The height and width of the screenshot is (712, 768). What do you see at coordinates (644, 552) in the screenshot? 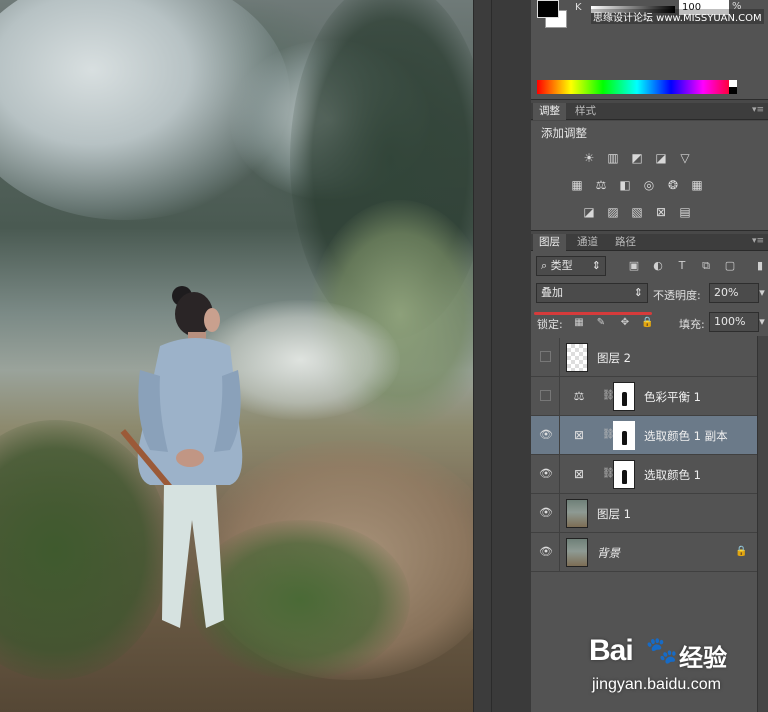
I see `layer-row-background: 👁 背景 🔒` at bounding box center [644, 552].